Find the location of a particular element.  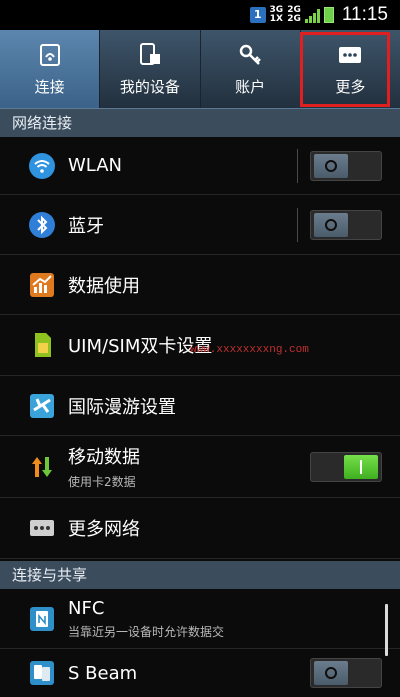

row-label: 数据使用 is located at coordinates (104, 286).